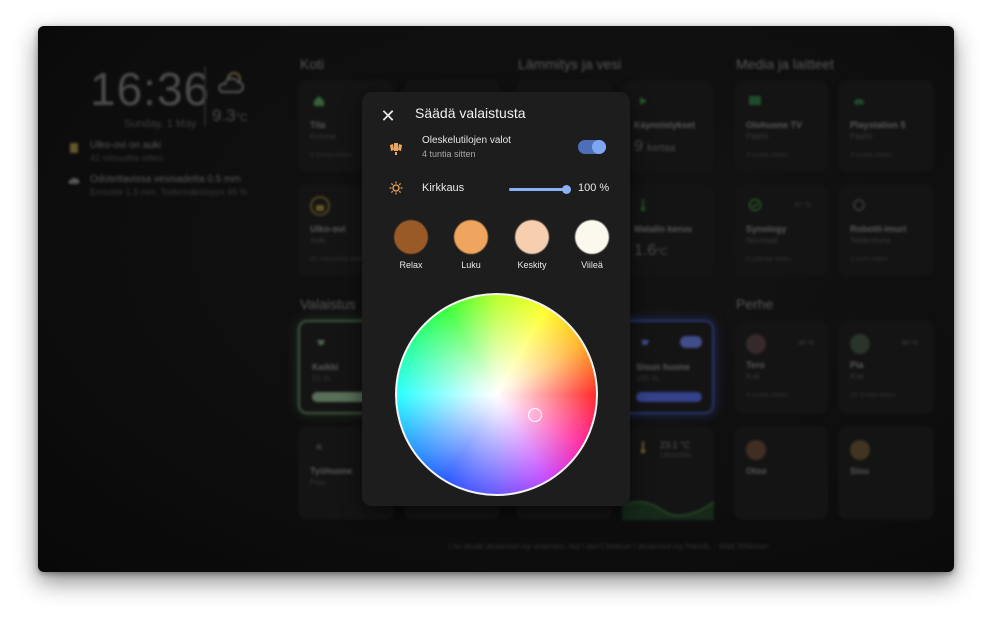 This screenshot has width=992, height=622. Describe the element at coordinates (388, 116) in the screenshot. I see `close-icon: ✕` at that location.